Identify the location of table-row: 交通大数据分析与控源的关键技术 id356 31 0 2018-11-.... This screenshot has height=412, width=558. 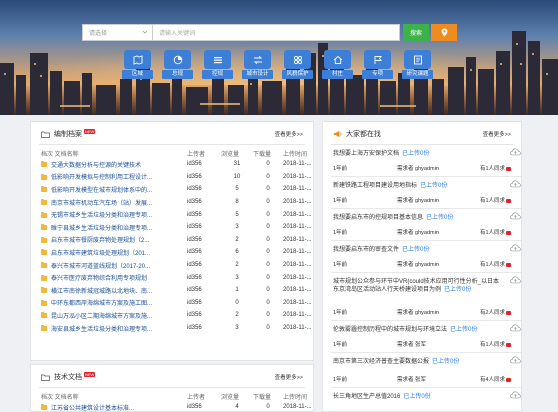
(182, 164).